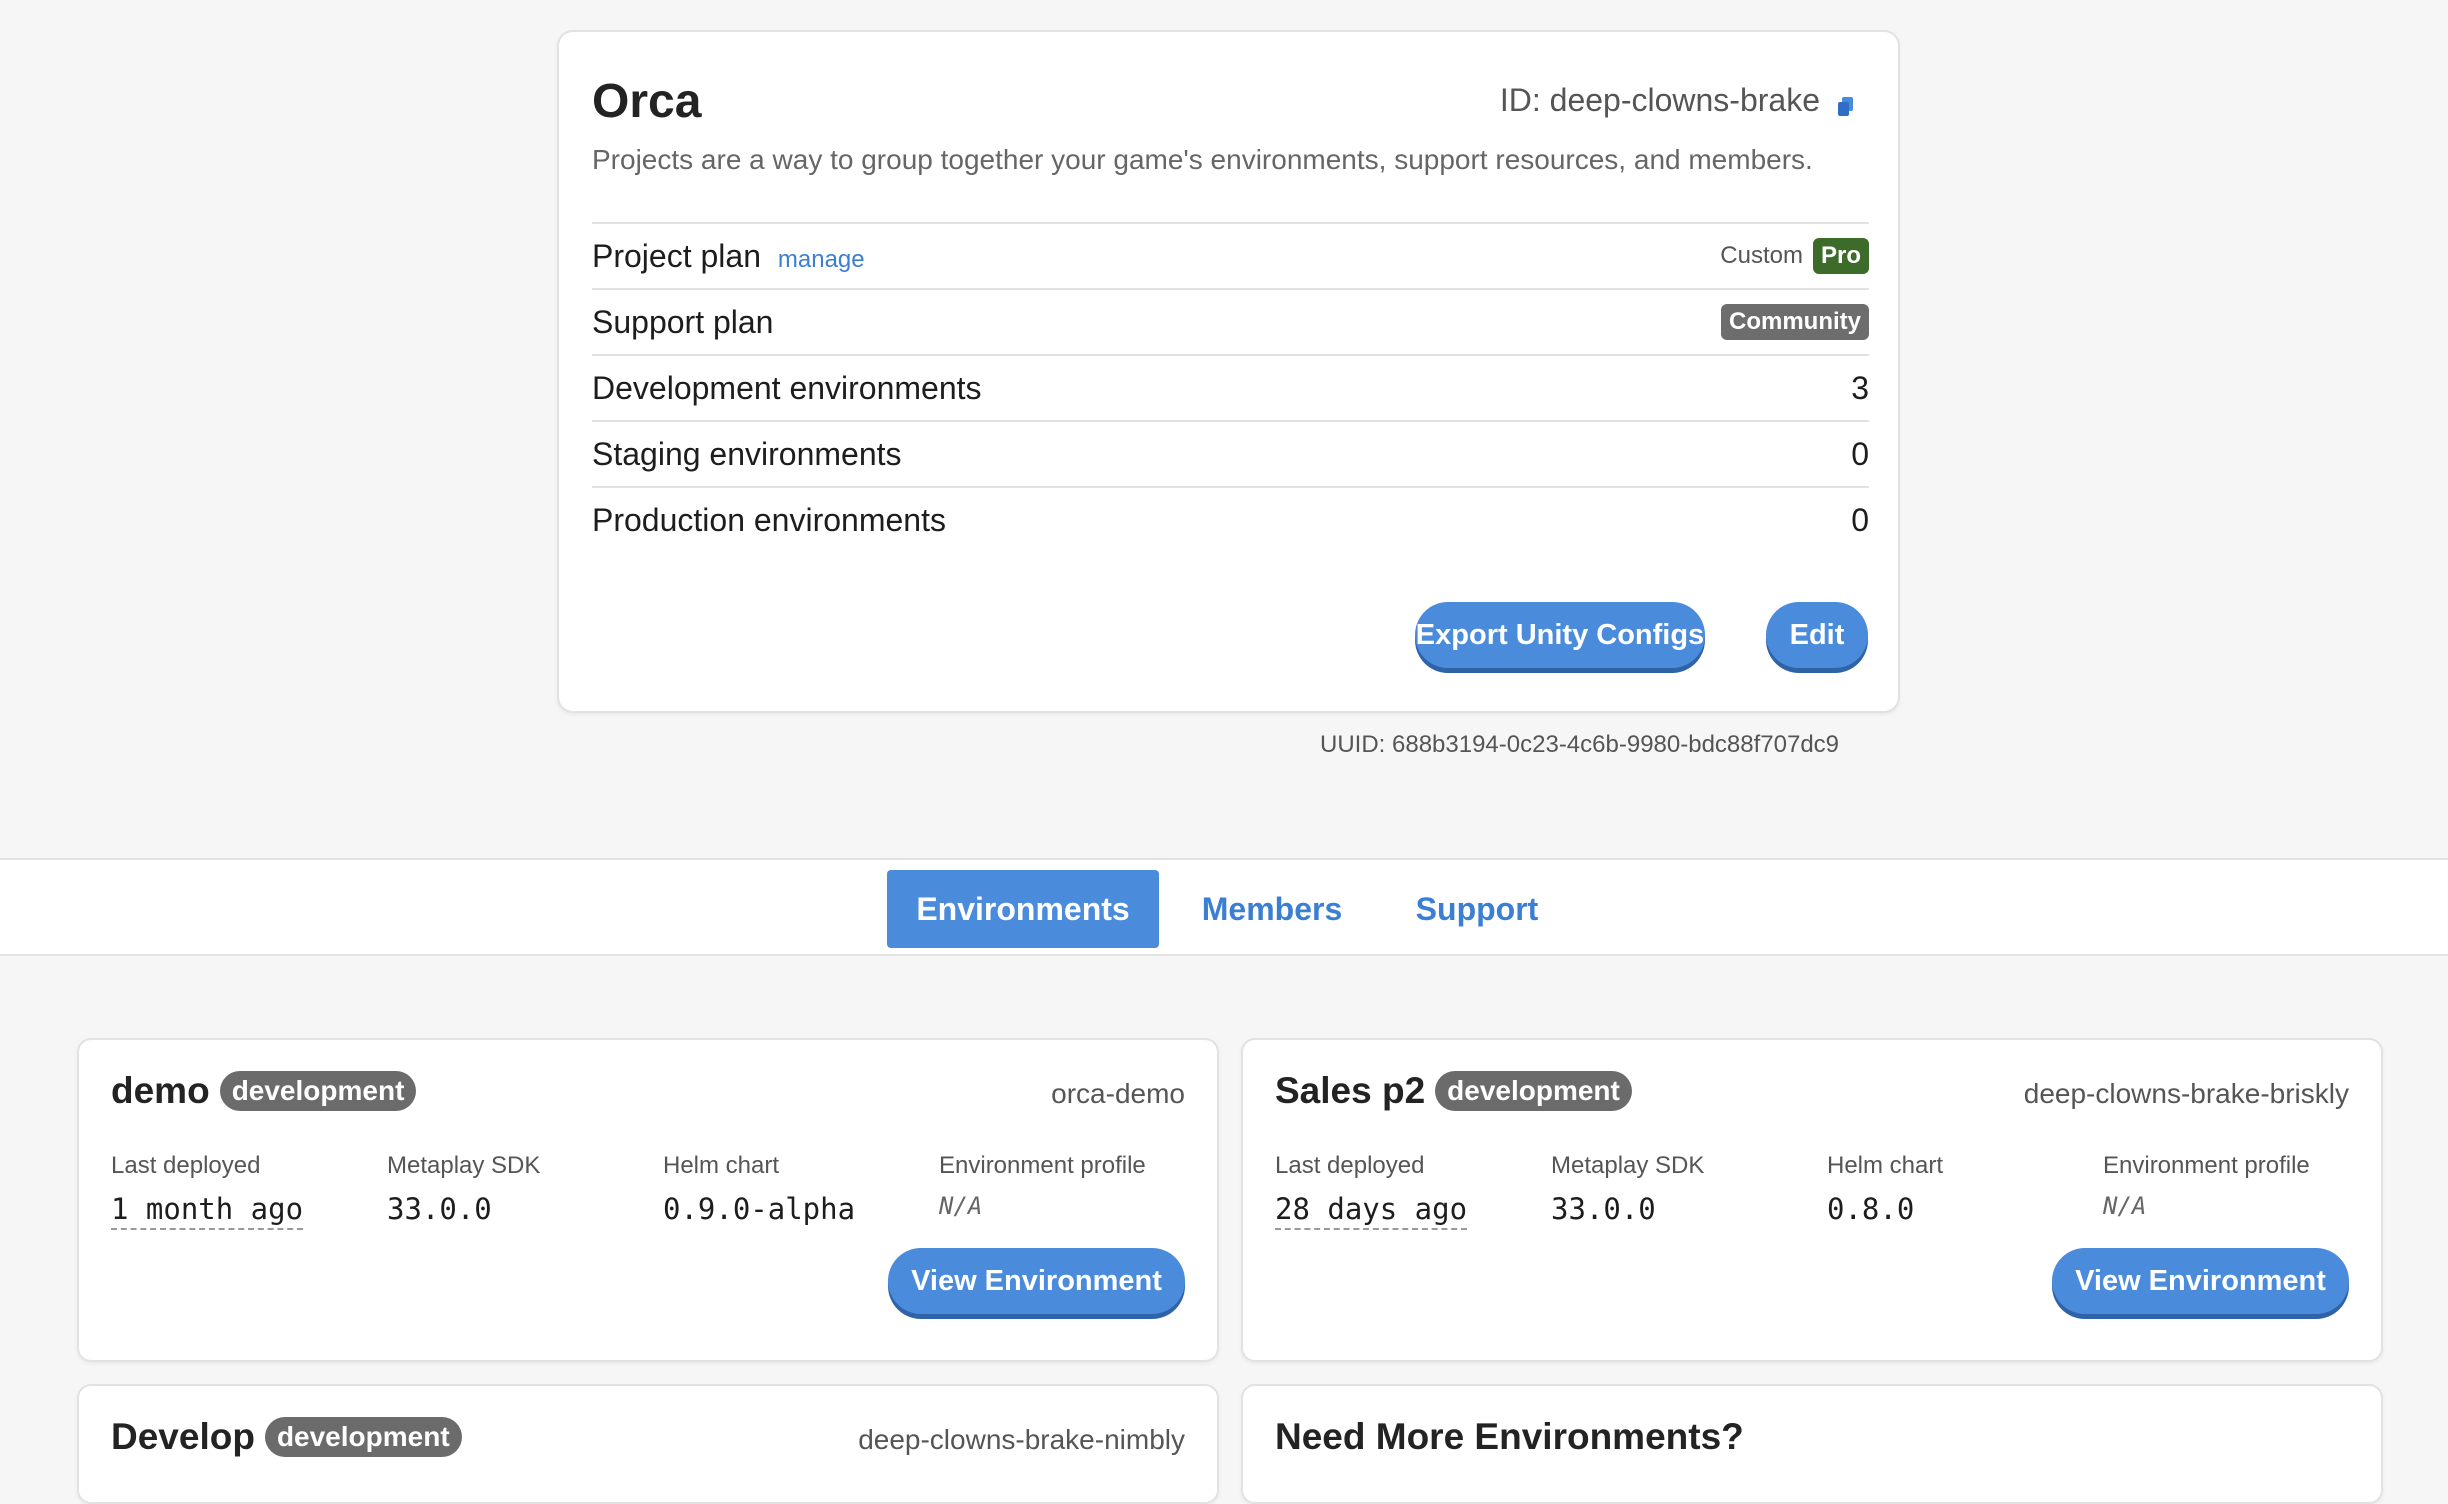 This screenshot has height=1504, width=2448. What do you see at coordinates (759, 1189) in the screenshot?
I see `helm-chart: Helm chart 0.9.0-alpha` at bounding box center [759, 1189].